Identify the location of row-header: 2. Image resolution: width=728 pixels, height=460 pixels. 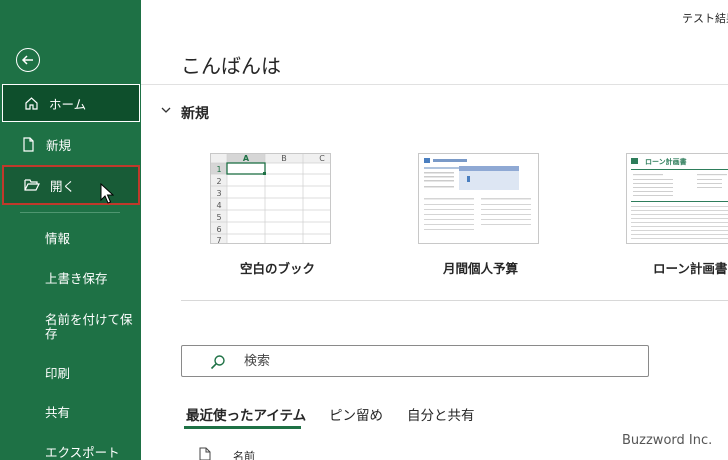
(218, 181).